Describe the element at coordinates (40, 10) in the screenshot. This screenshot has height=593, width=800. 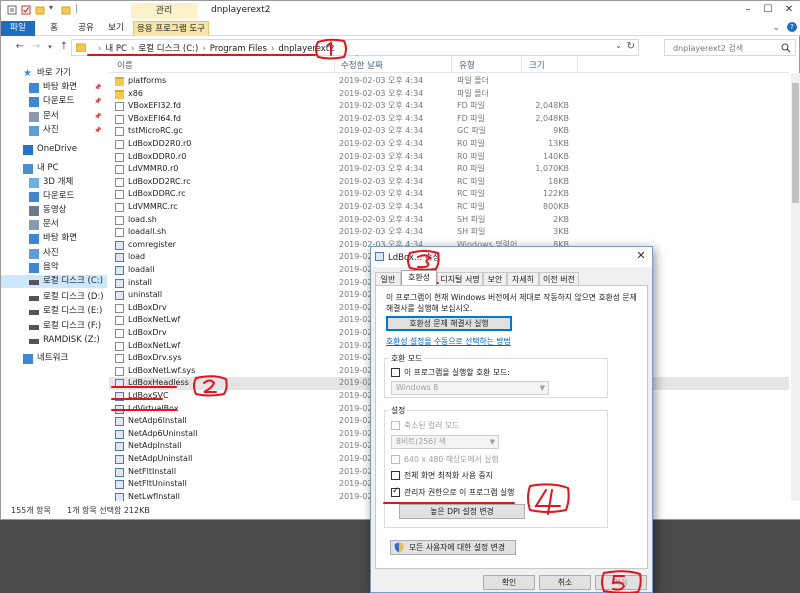
I see `new-folder-icon` at that location.